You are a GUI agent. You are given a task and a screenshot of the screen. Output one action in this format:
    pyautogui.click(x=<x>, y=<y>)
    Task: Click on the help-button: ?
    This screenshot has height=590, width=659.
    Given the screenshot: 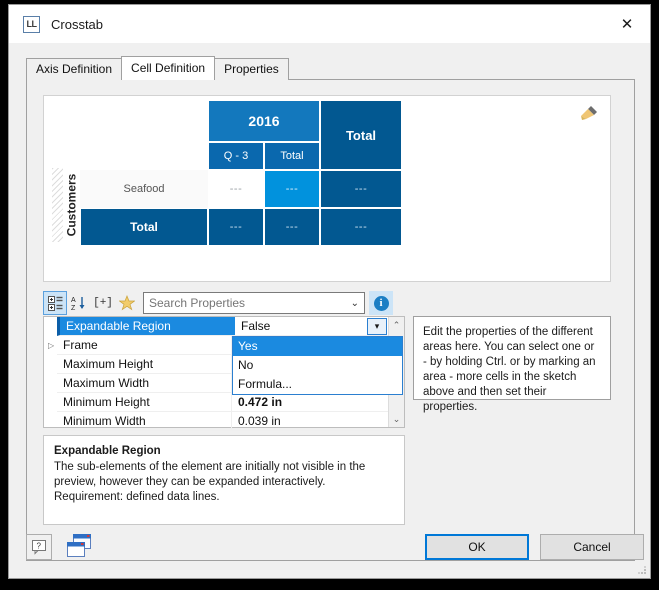 What is the action you would take?
    pyautogui.click(x=39, y=547)
    